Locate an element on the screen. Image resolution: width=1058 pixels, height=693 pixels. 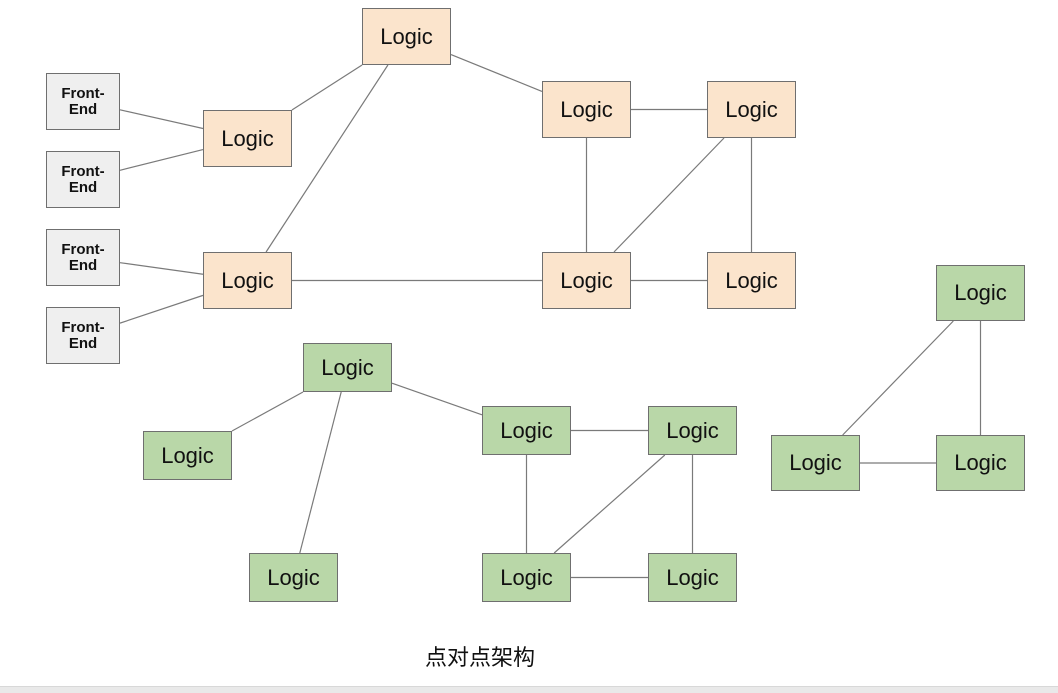
edge-fe1-o_l1 is located at coordinates (161, 119).